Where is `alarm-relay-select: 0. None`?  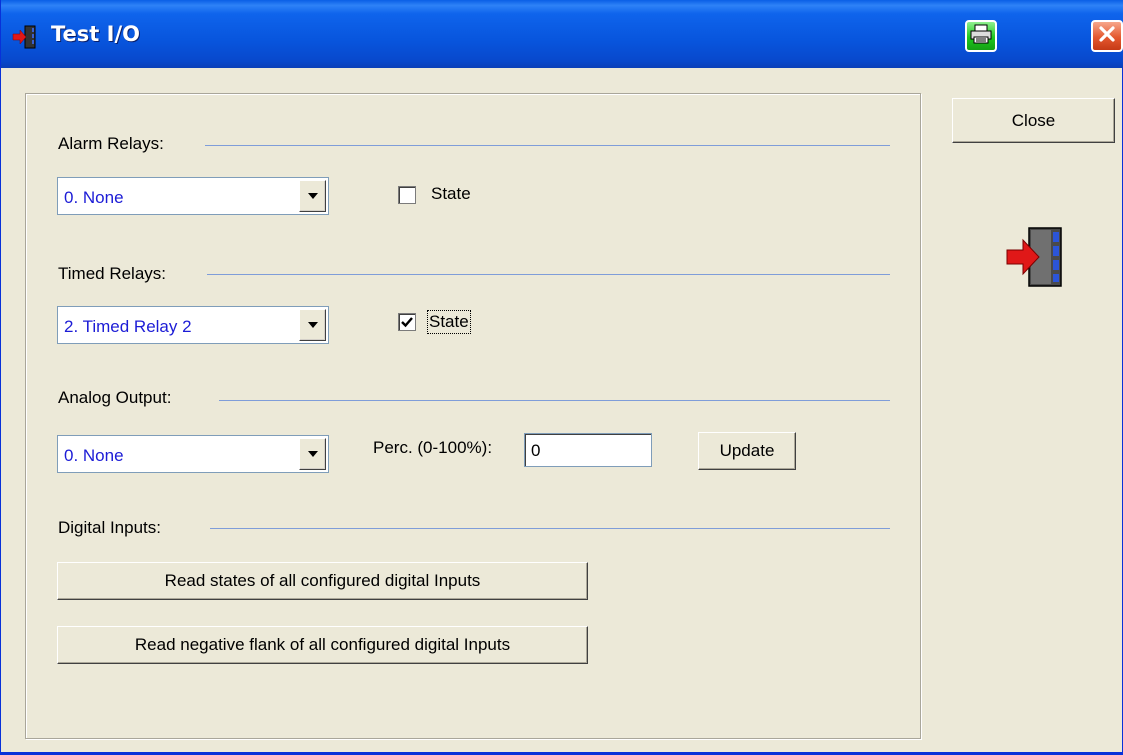
alarm-relay-select: 0. None is located at coordinates (193, 196).